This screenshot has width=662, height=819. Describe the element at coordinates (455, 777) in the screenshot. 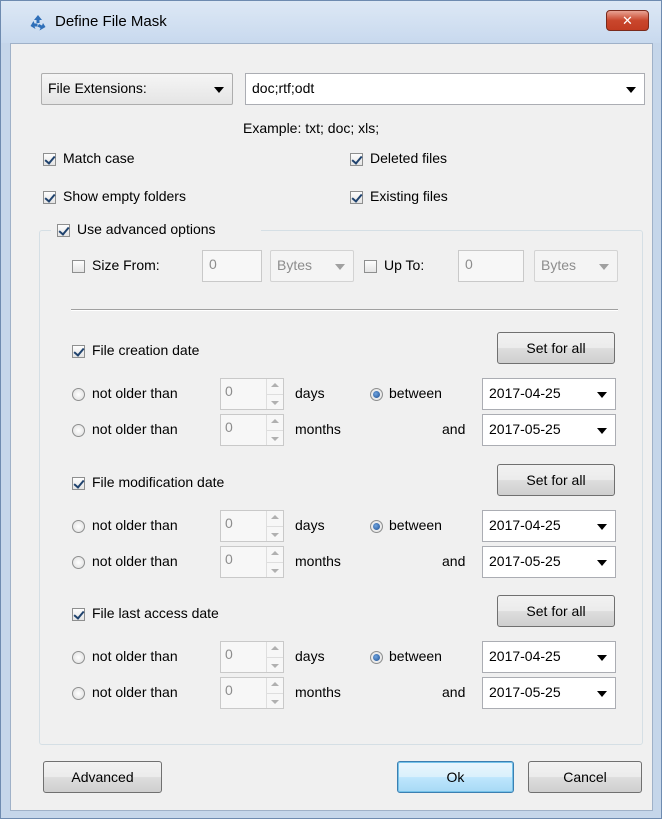

I see `ok-button: Ok` at that location.